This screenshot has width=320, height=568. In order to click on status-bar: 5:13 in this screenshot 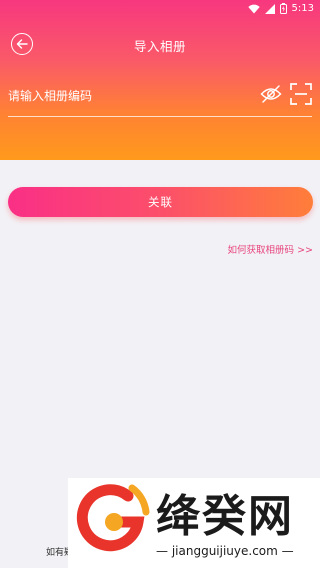, I will do `click(160, 9)`.